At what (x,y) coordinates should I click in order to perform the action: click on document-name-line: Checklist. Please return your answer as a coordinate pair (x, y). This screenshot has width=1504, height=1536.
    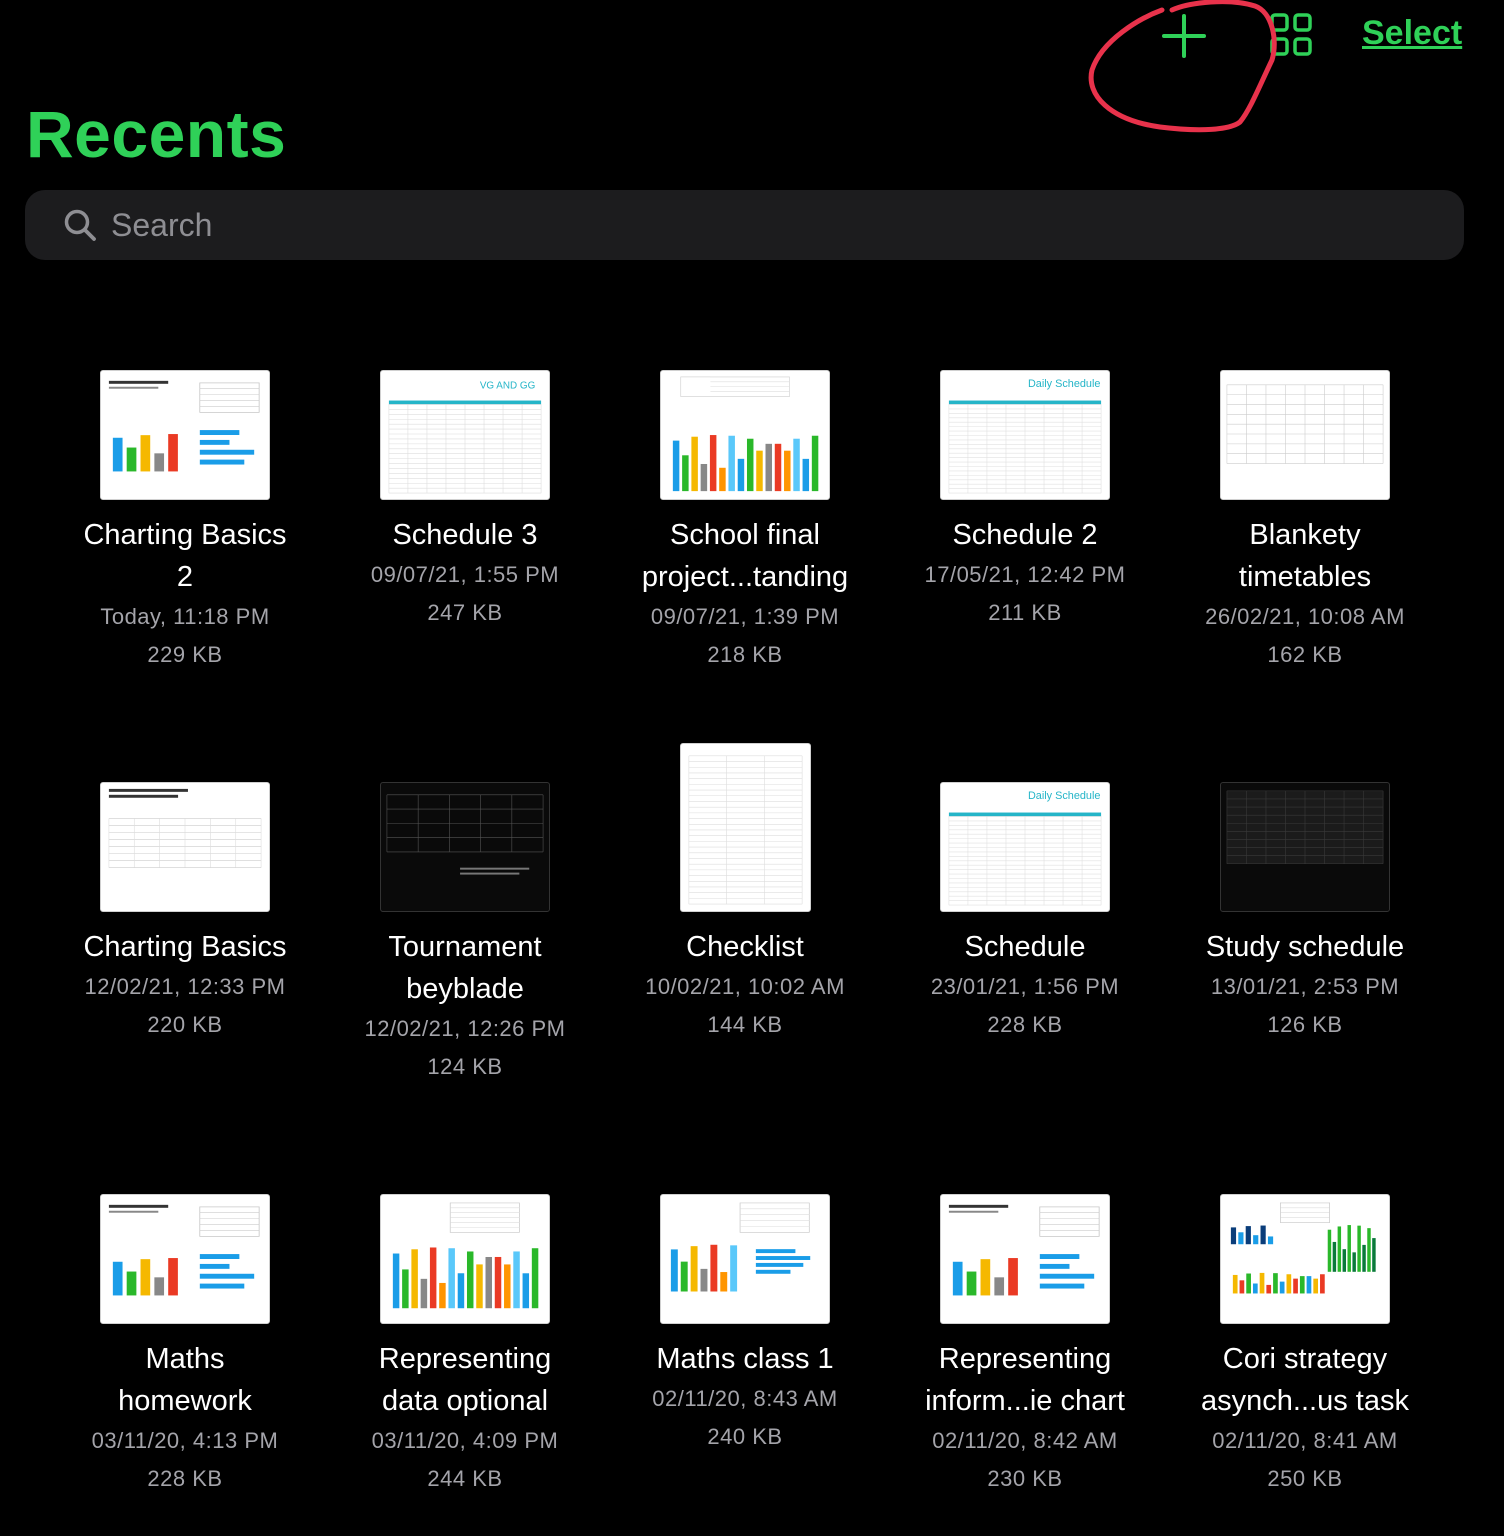
    Looking at the image, I should click on (745, 947).